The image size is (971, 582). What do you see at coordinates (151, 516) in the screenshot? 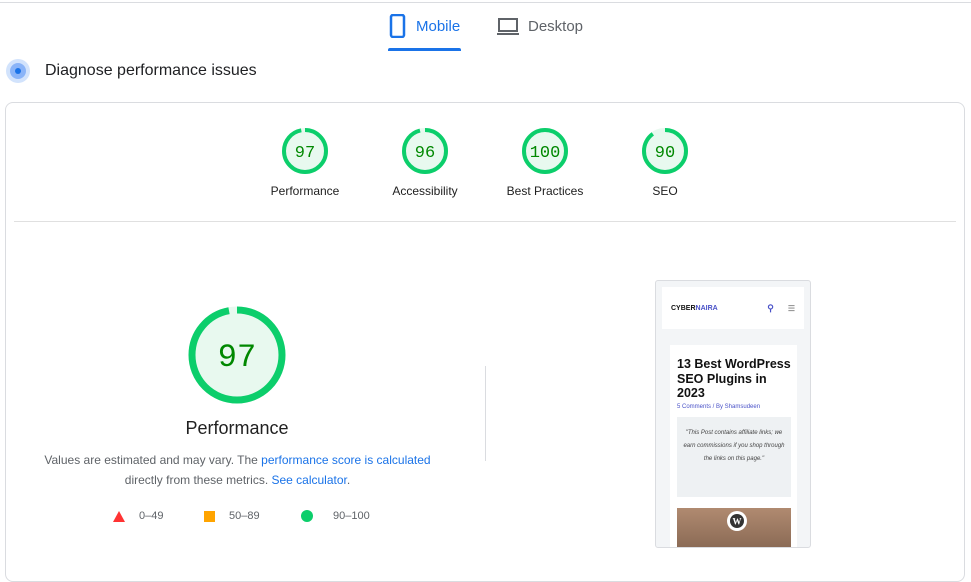
I see `legend-label: 0–49` at bounding box center [151, 516].